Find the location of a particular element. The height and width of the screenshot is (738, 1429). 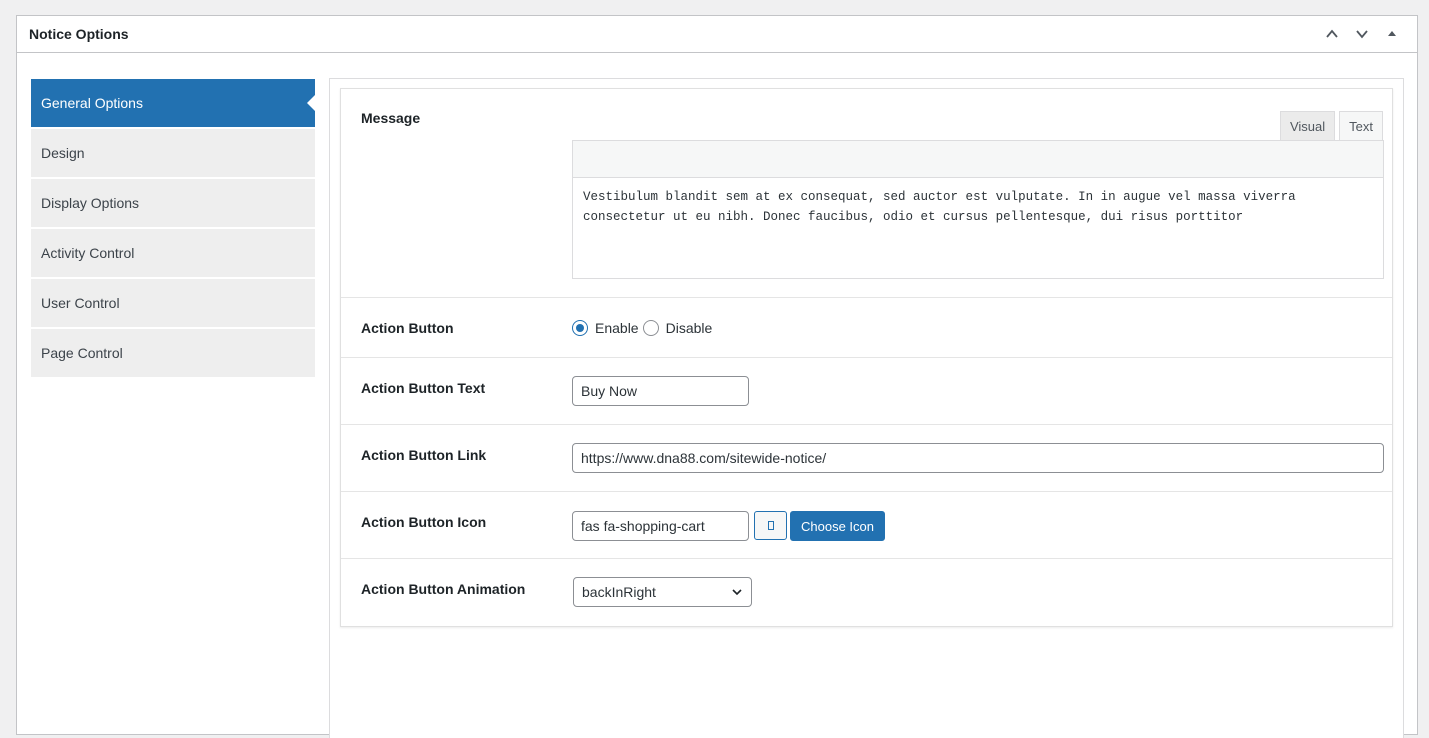

action-button-animation-row: Action Button Animation backInRight is located at coordinates (866, 592).